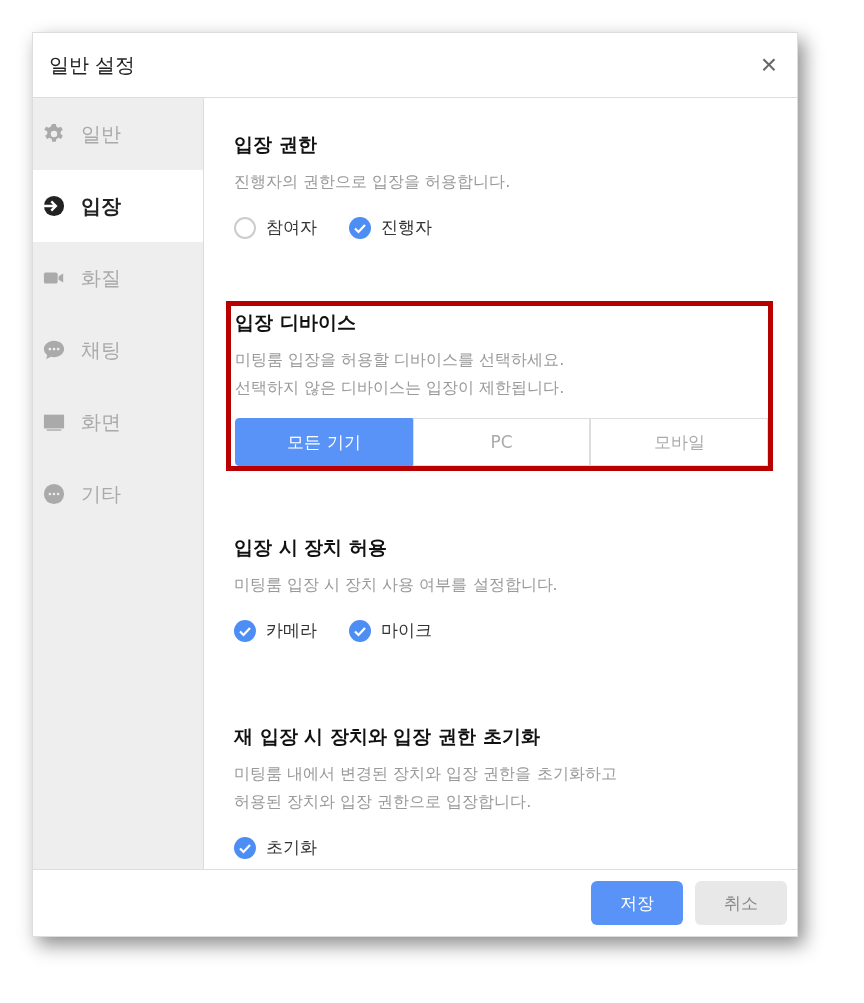 This screenshot has height=1003, width=864. What do you see at coordinates (400, 360) in the screenshot?
I see `section-description: 미팅룸 입장을 허용할 디바이스를 선택하세요.` at bounding box center [400, 360].